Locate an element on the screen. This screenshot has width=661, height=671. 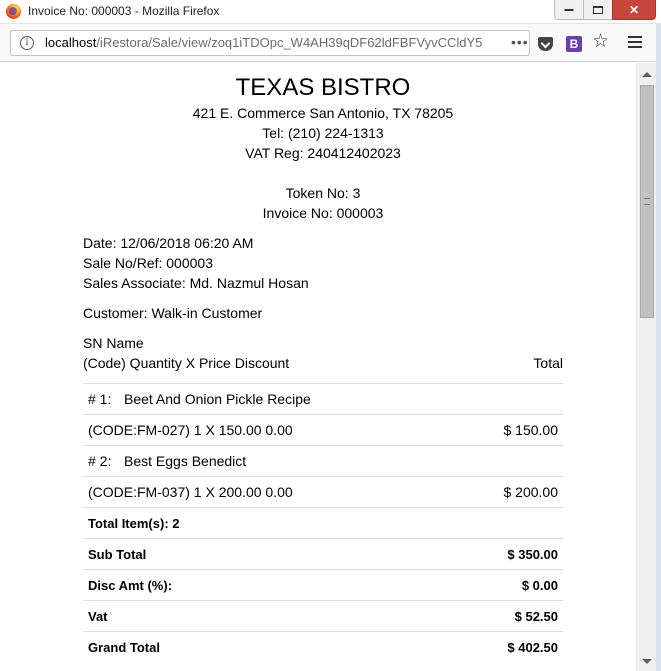
close-icon: ✕ is located at coordinates (634, 9).